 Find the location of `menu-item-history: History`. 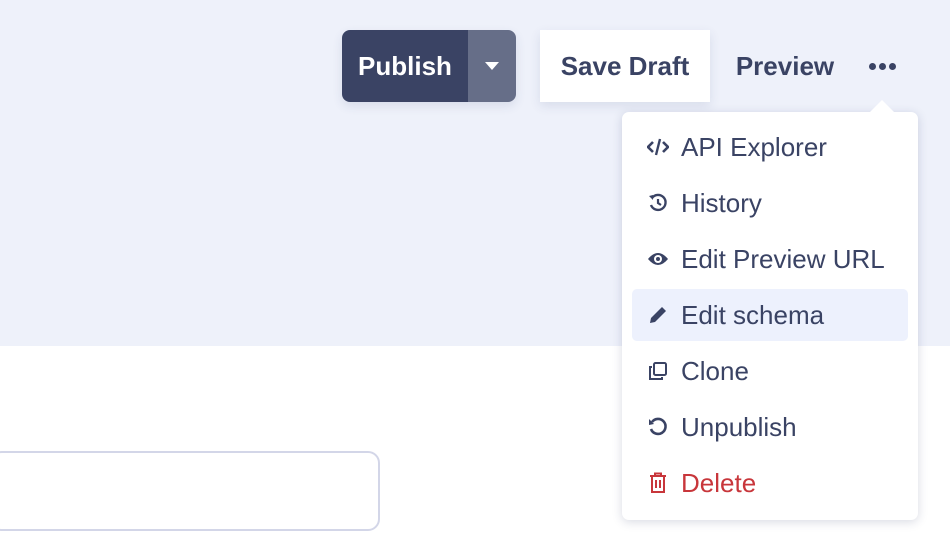

menu-item-history: History is located at coordinates (770, 203).